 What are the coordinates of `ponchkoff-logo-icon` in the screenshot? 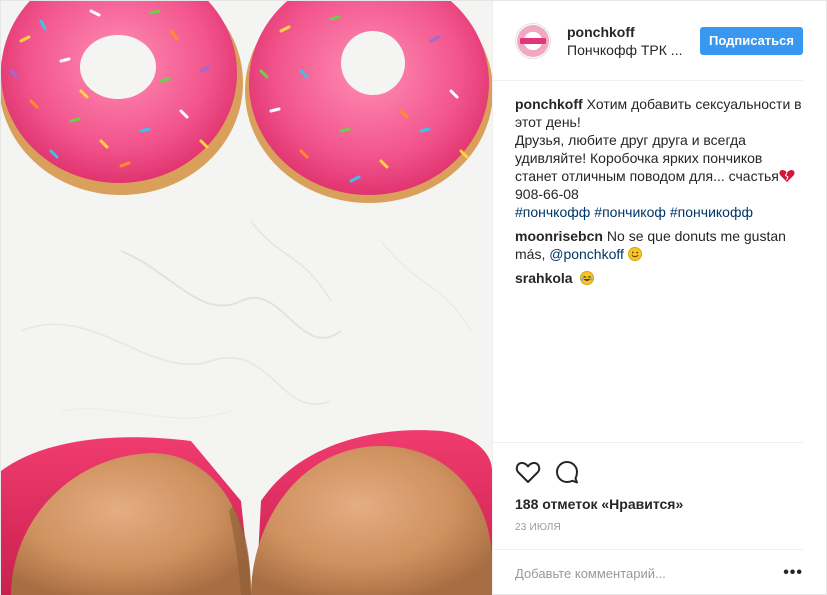 It's located at (533, 40).